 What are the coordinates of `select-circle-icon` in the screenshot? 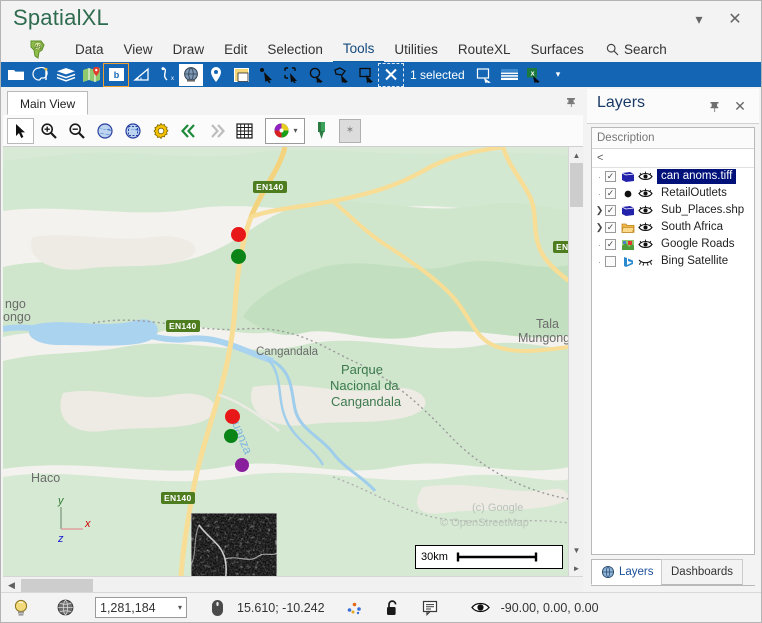 It's located at (316, 75).